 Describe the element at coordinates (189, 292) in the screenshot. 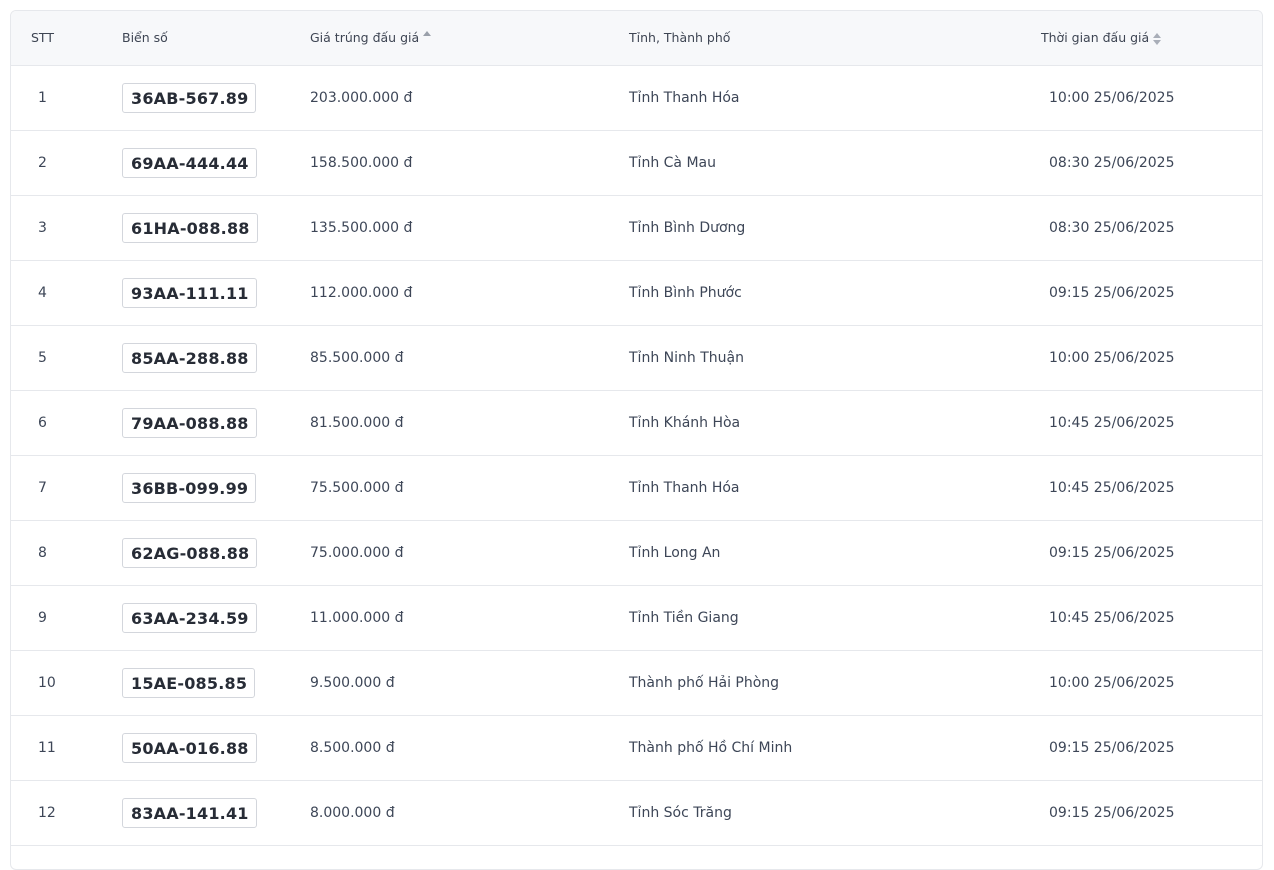

I see `license-plate-badge: 93AA-111.11` at that location.